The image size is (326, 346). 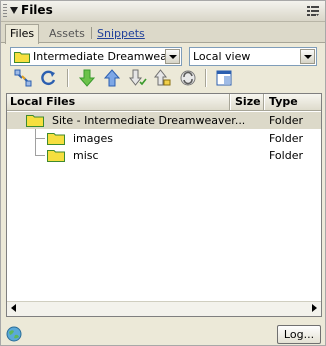 I want to click on panel-options-menu-icon, so click(x=313, y=11).